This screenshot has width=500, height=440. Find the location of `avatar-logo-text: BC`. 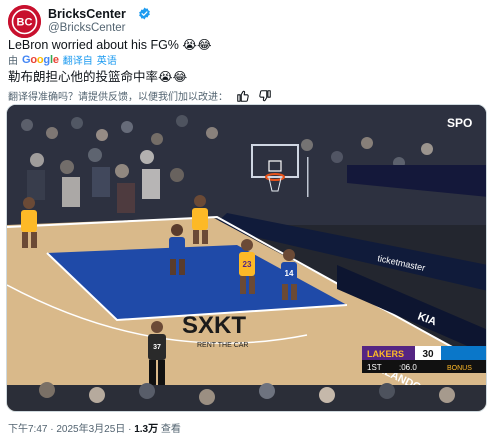

avatar-logo-text: BC is located at coordinates (25, 23).